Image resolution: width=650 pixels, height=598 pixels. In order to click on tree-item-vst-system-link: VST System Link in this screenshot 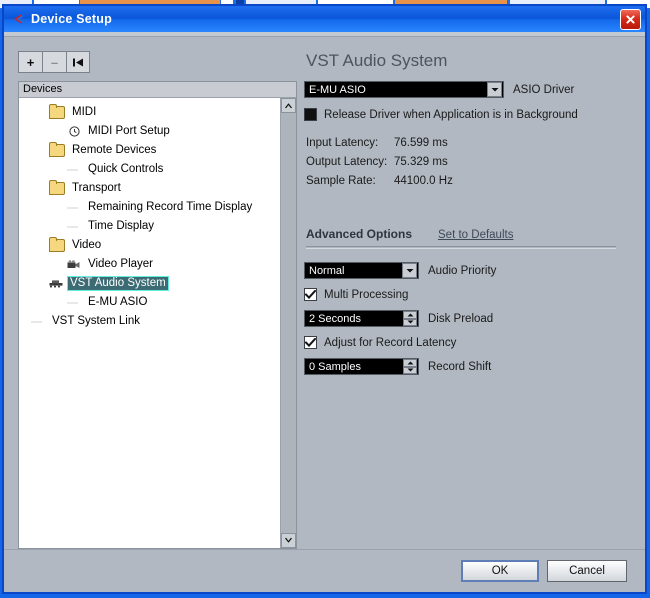, I will do `click(149, 321)`.